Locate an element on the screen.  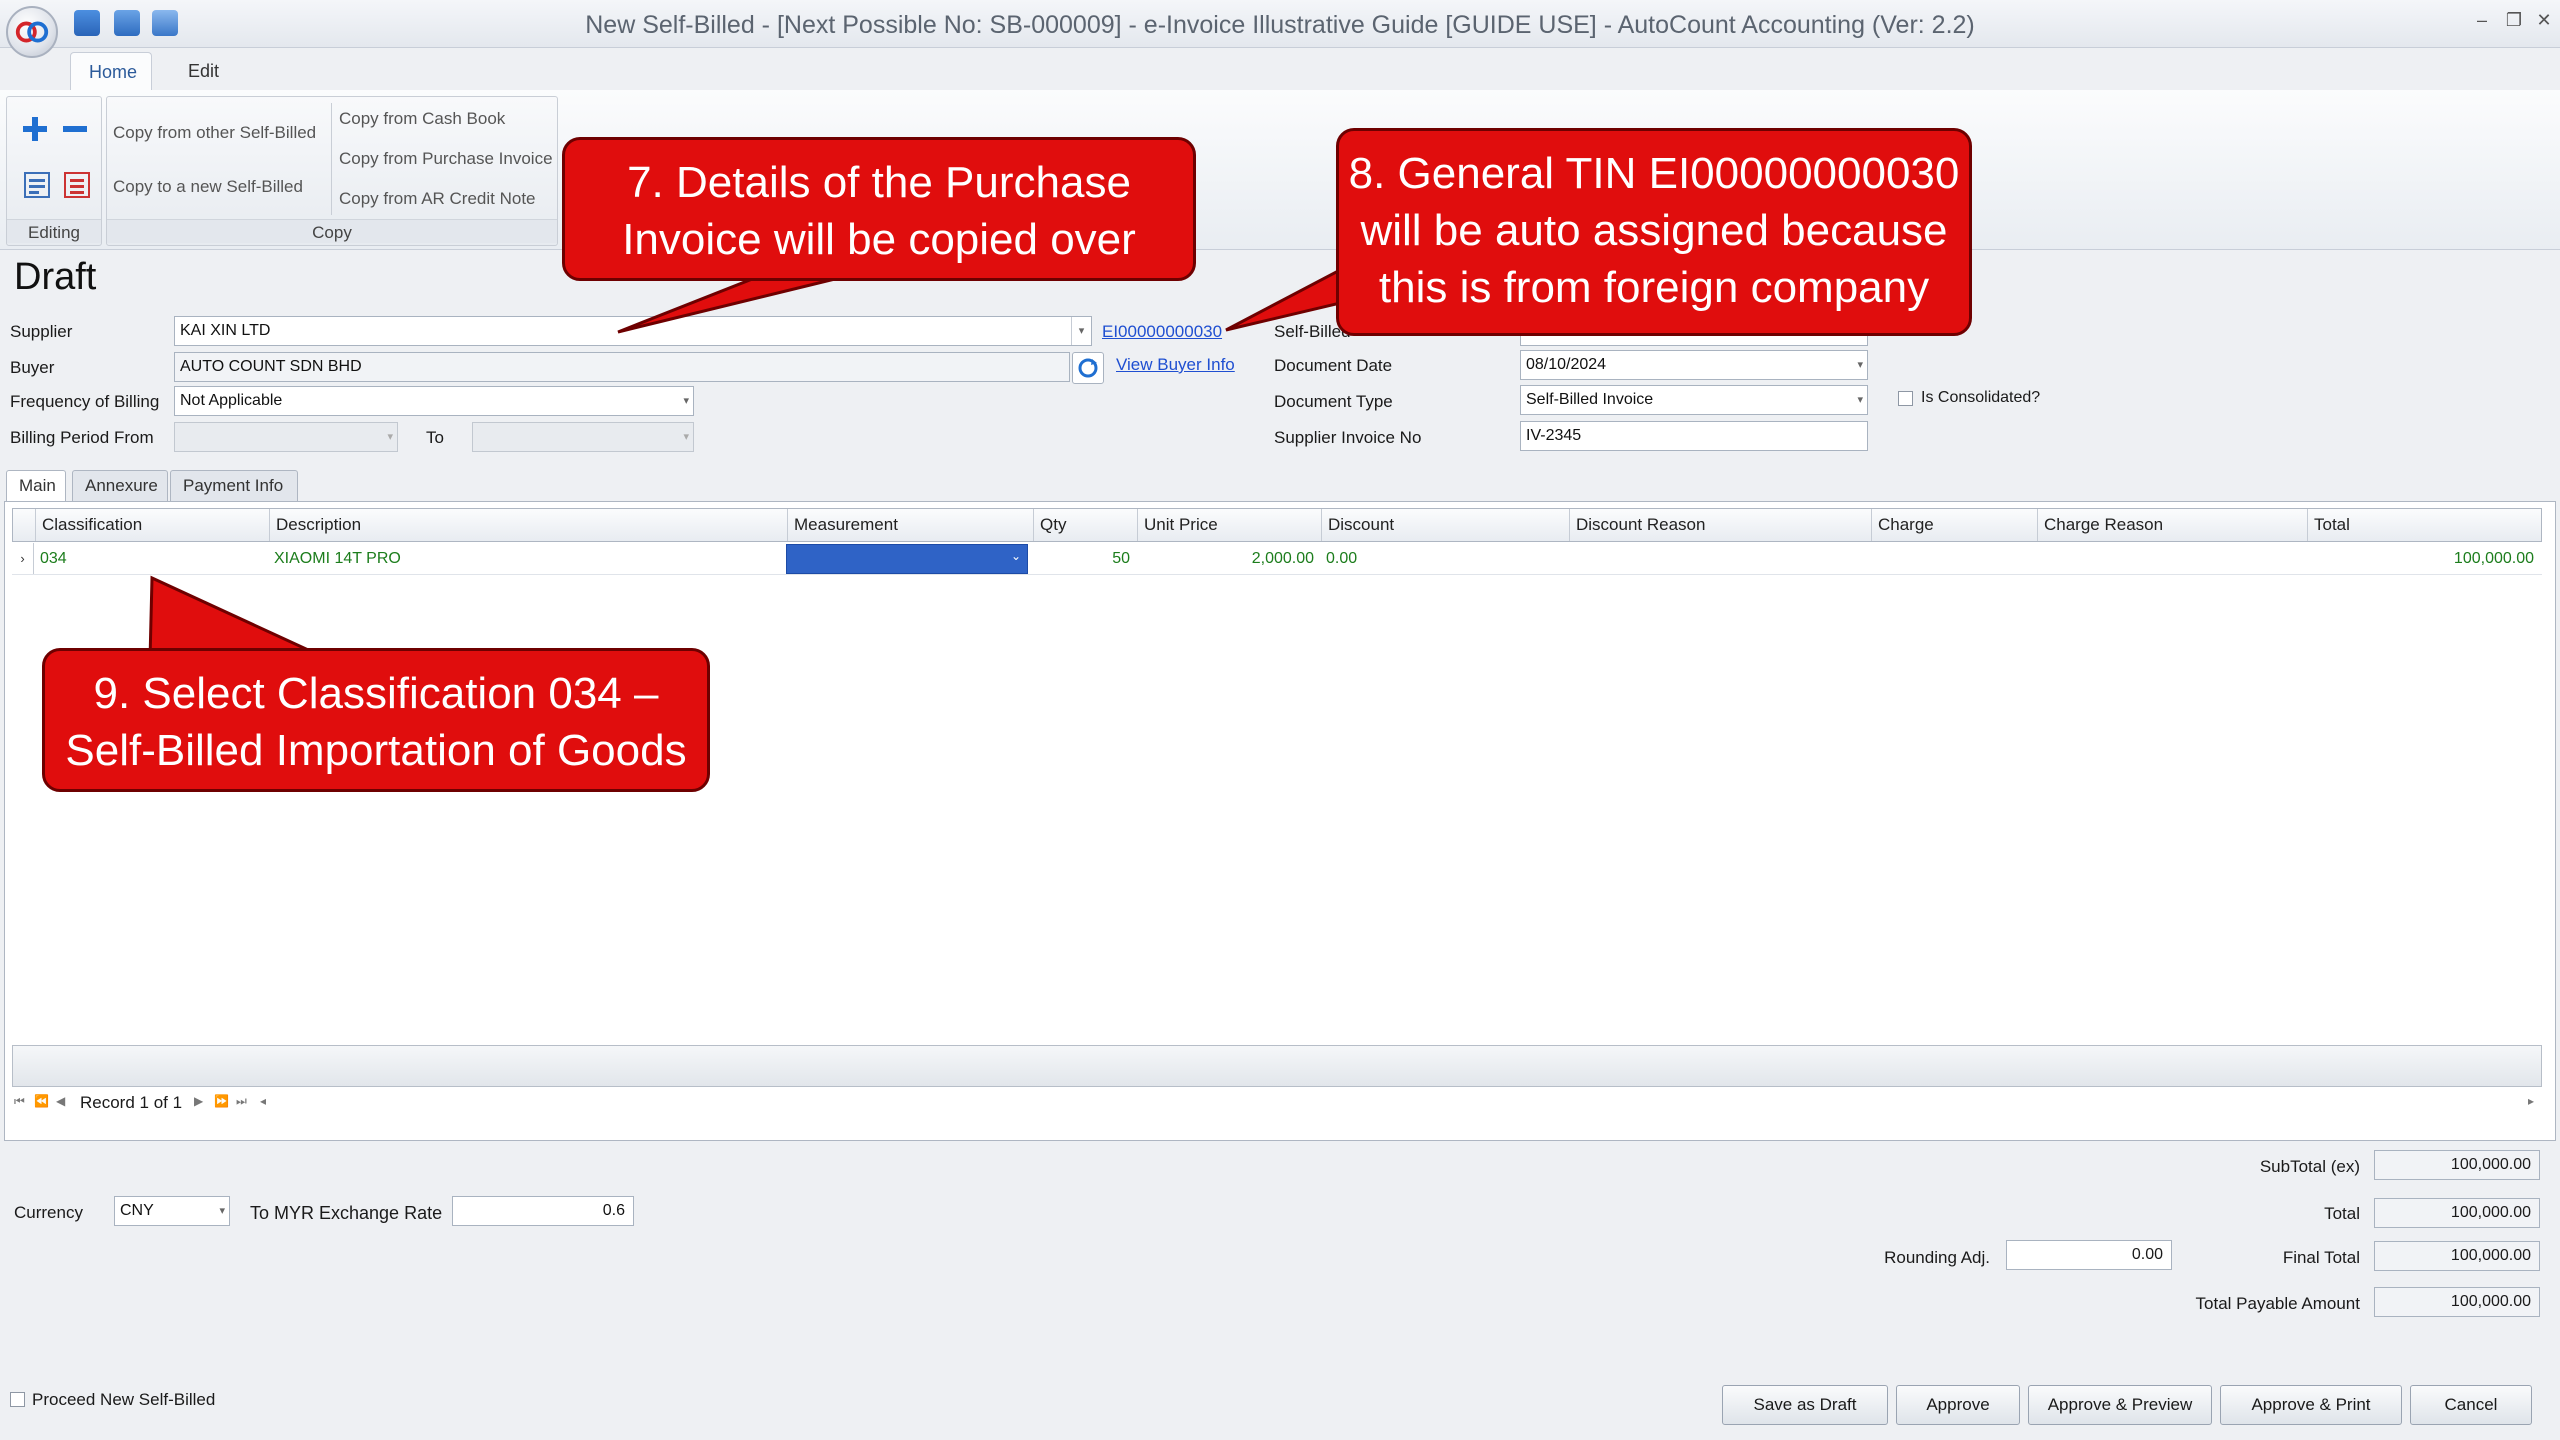
cell-measurement-value is located at coordinates (790, 558).